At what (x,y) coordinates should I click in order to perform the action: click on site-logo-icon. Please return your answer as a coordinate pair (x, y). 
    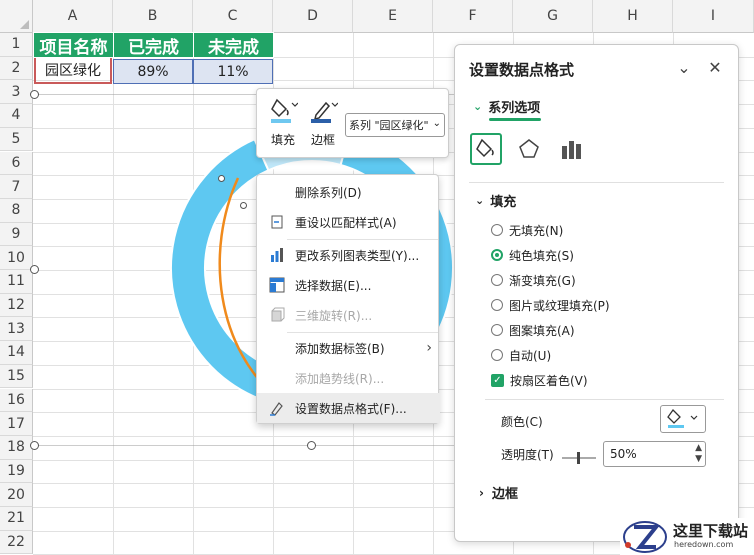
    Looking at the image, I should click on (645, 537).